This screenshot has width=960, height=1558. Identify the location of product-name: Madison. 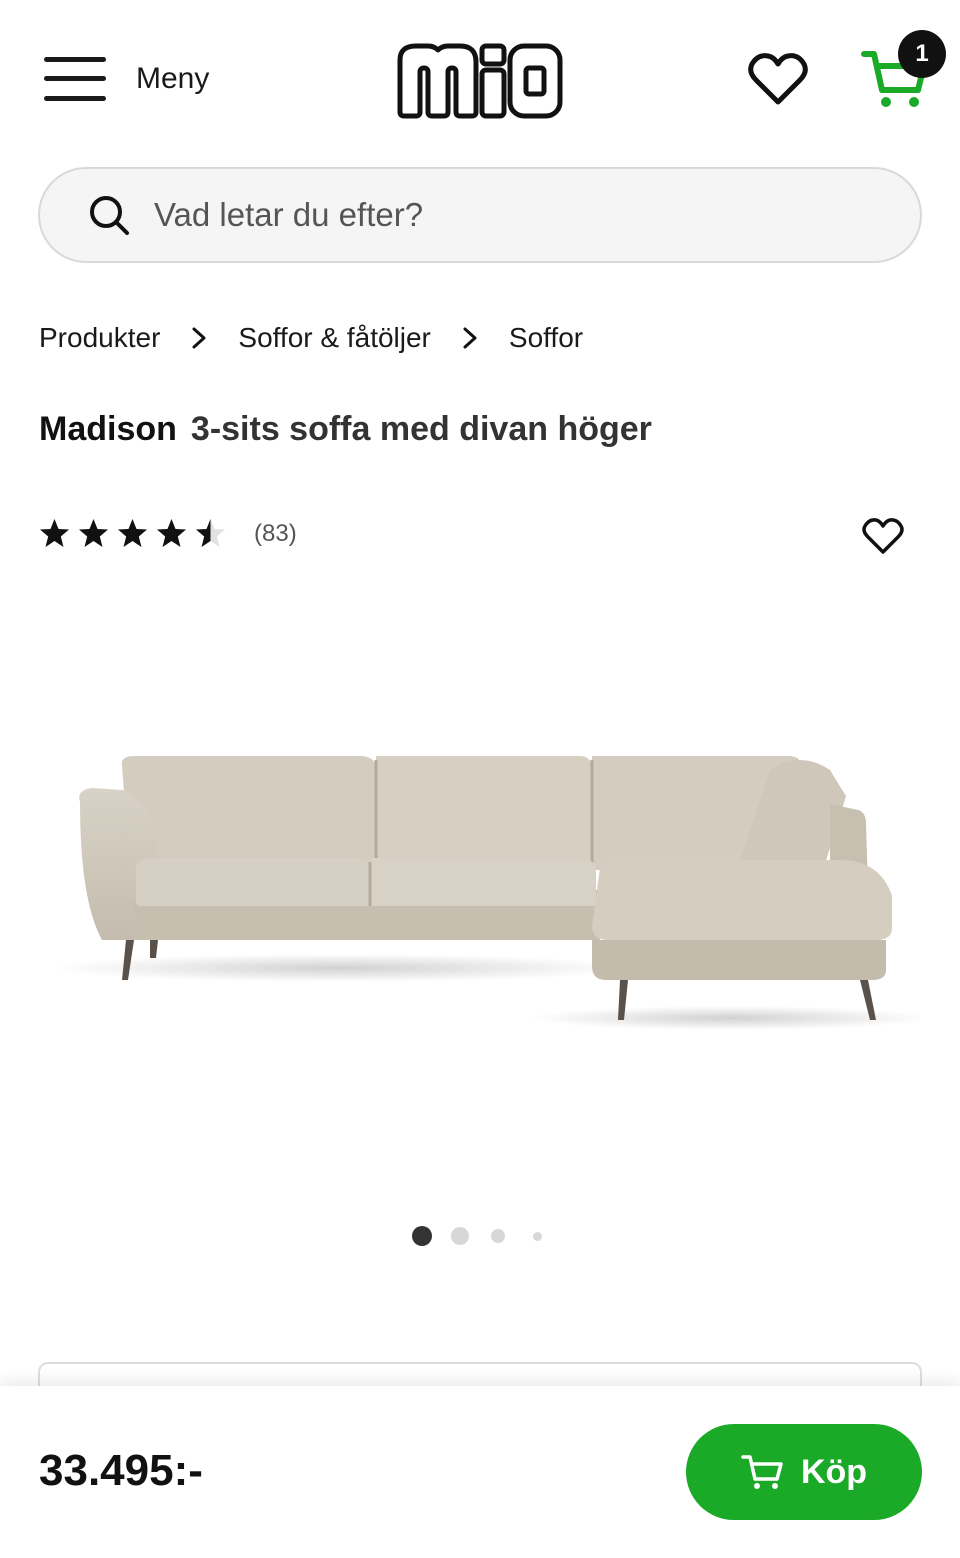
(108, 429).